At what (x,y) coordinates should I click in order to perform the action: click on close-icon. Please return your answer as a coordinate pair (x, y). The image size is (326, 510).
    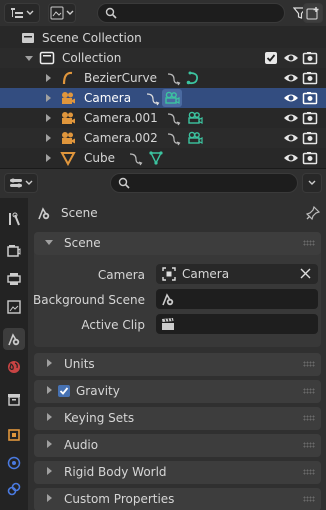
    Looking at the image, I should click on (305, 273).